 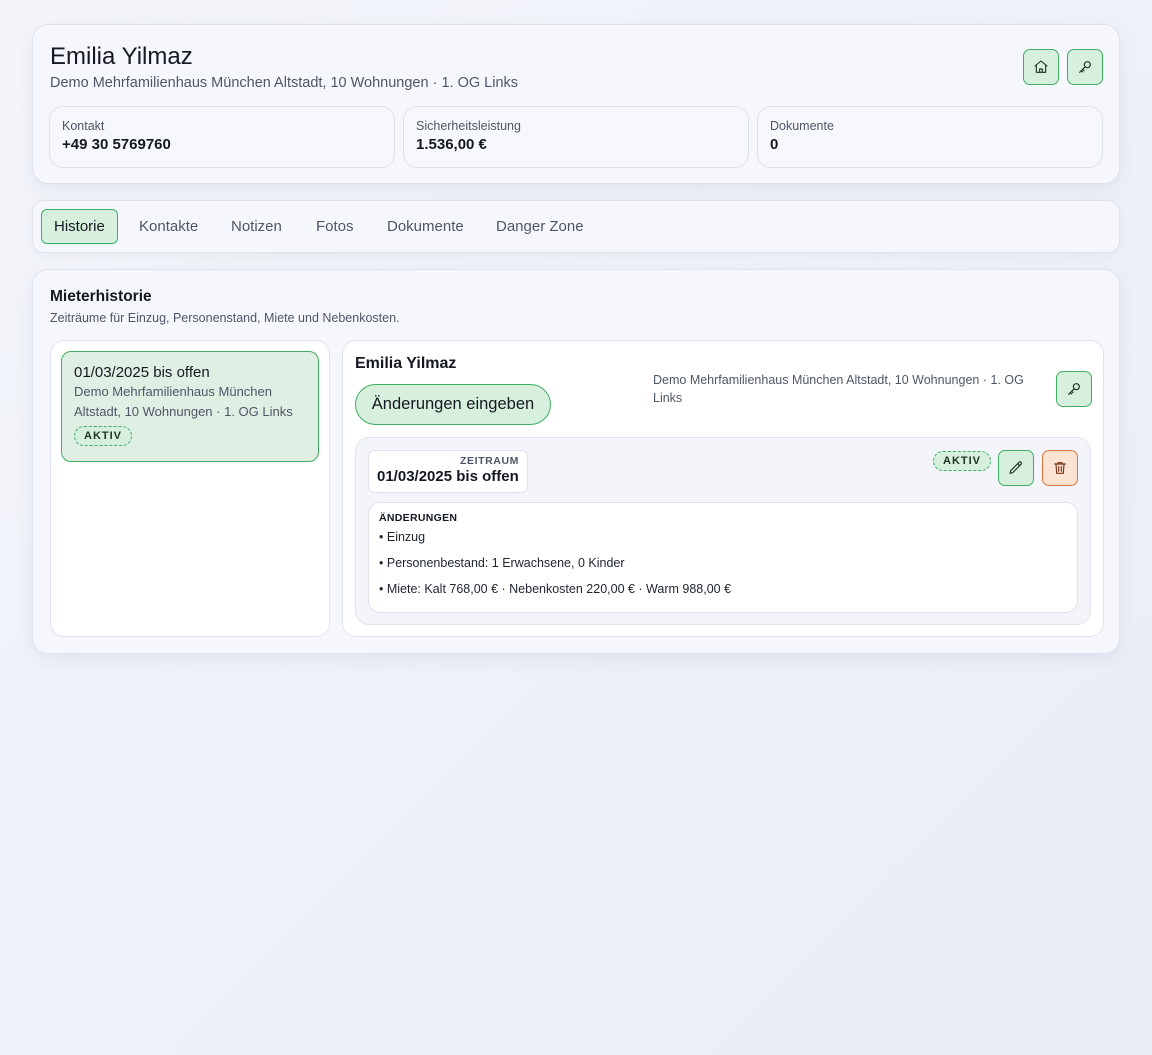 I want to click on trash-icon, so click(x=1060, y=468).